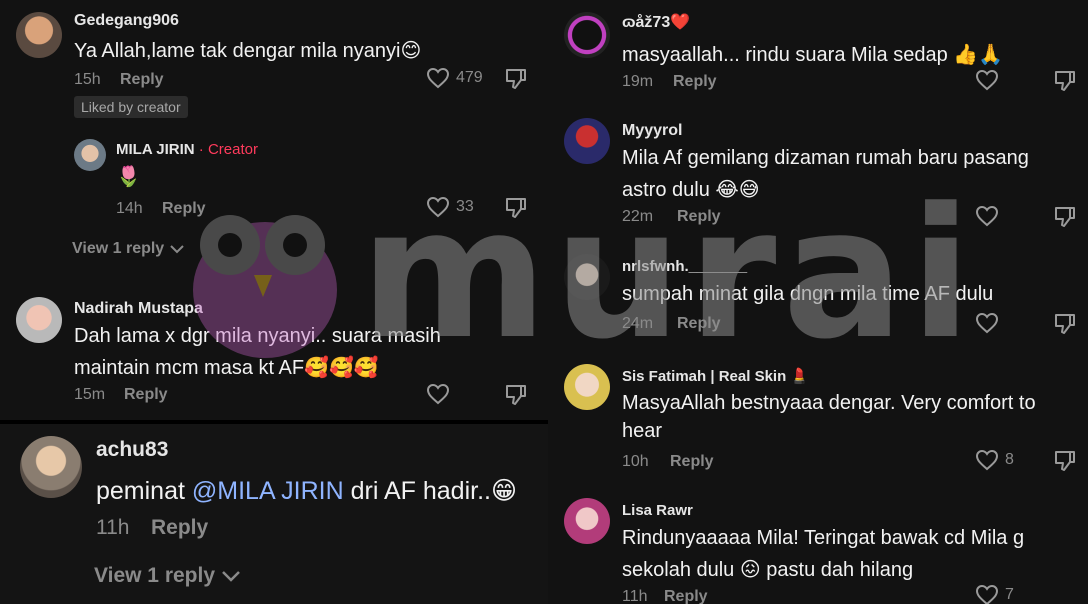 Image resolution: width=1088 pixels, height=604 pixels. I want to click on comment-time: 22m, so click(638, 216).